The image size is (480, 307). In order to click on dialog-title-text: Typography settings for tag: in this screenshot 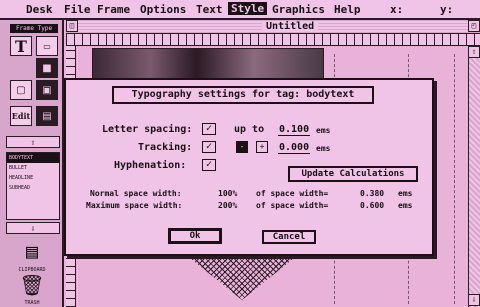, I will do `click(216, 94)`.